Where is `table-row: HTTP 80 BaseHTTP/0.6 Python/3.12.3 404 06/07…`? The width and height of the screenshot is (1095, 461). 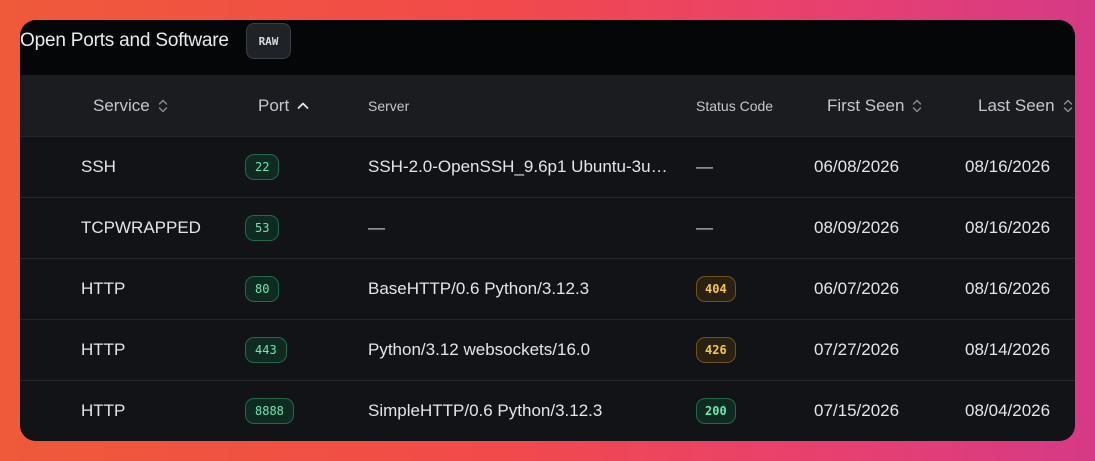
table-row: HTTP 80 BaseHTTP/0.6 Python/3.12.3 404 06/07… is located at coordinates (547, 288).